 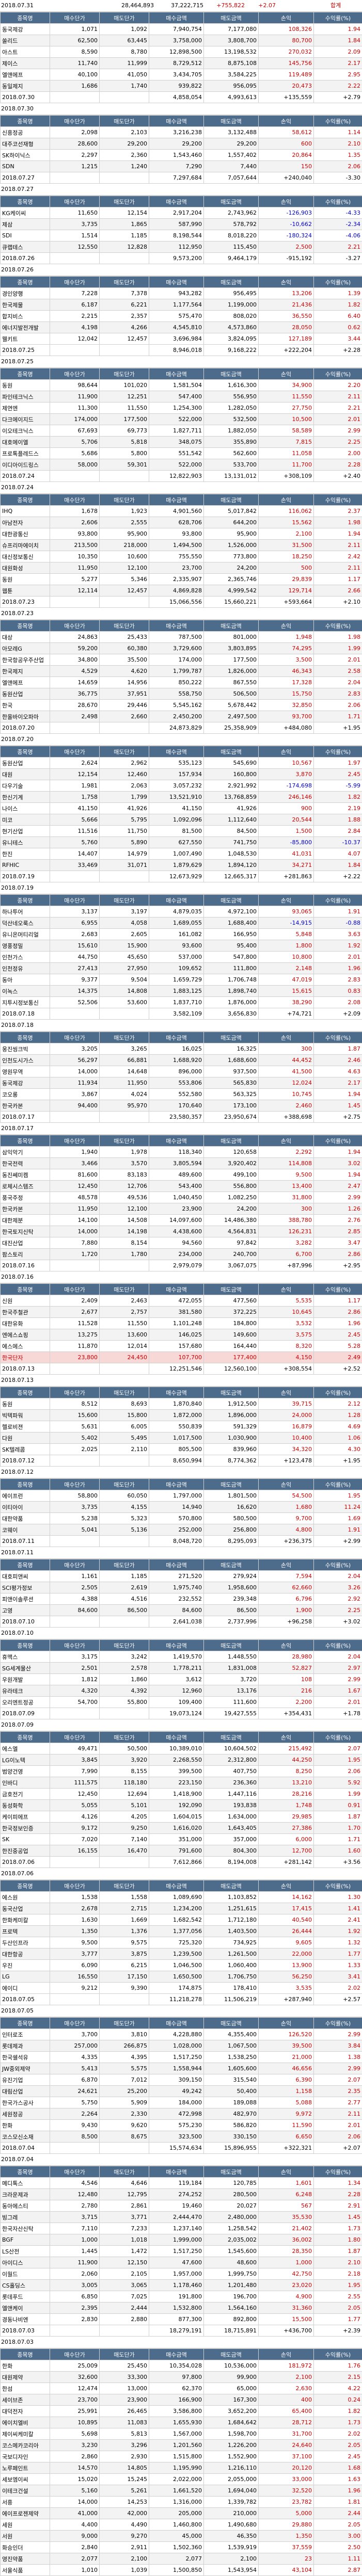 I want to click on cell-value: 1,678, so click(x=75, y=512).